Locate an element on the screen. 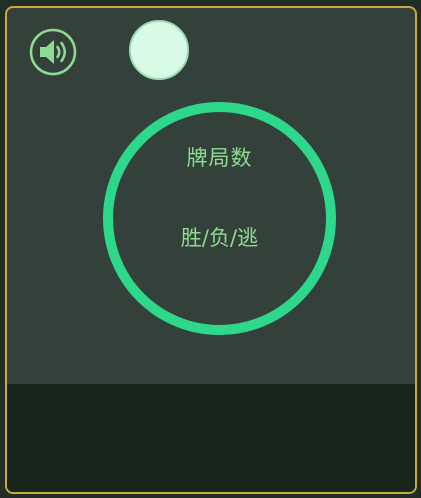  games-played-label: 牌局数 is located at coordinates (219, 158).